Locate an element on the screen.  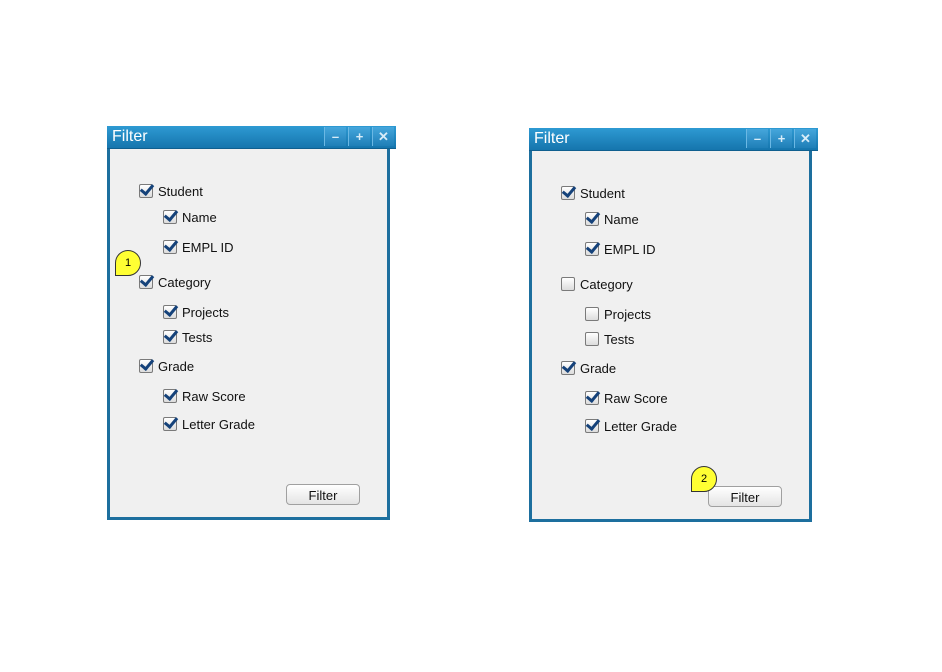
annotation-callout-1: 1 is located at coordinates (128, 263).